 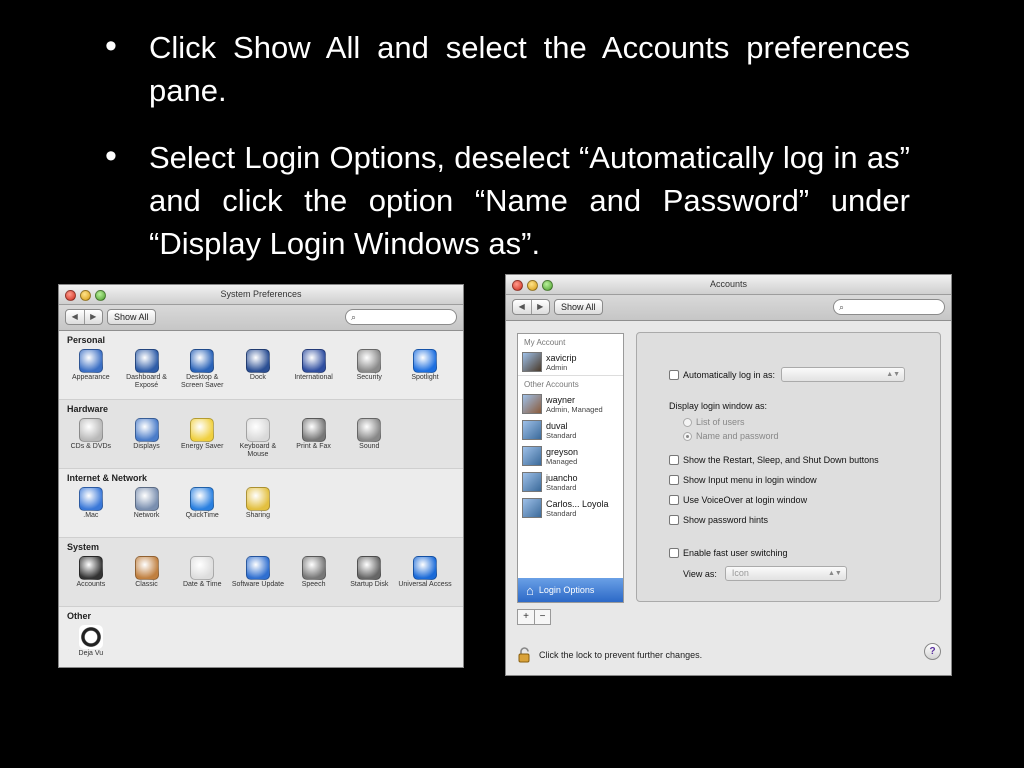 What do you see at coordinates (525, 655) in the screenshot?
I see `lock-icon` at bounding box center [525, 655].